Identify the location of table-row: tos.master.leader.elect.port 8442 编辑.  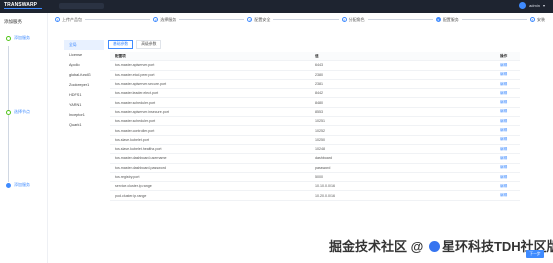
(315, 94).